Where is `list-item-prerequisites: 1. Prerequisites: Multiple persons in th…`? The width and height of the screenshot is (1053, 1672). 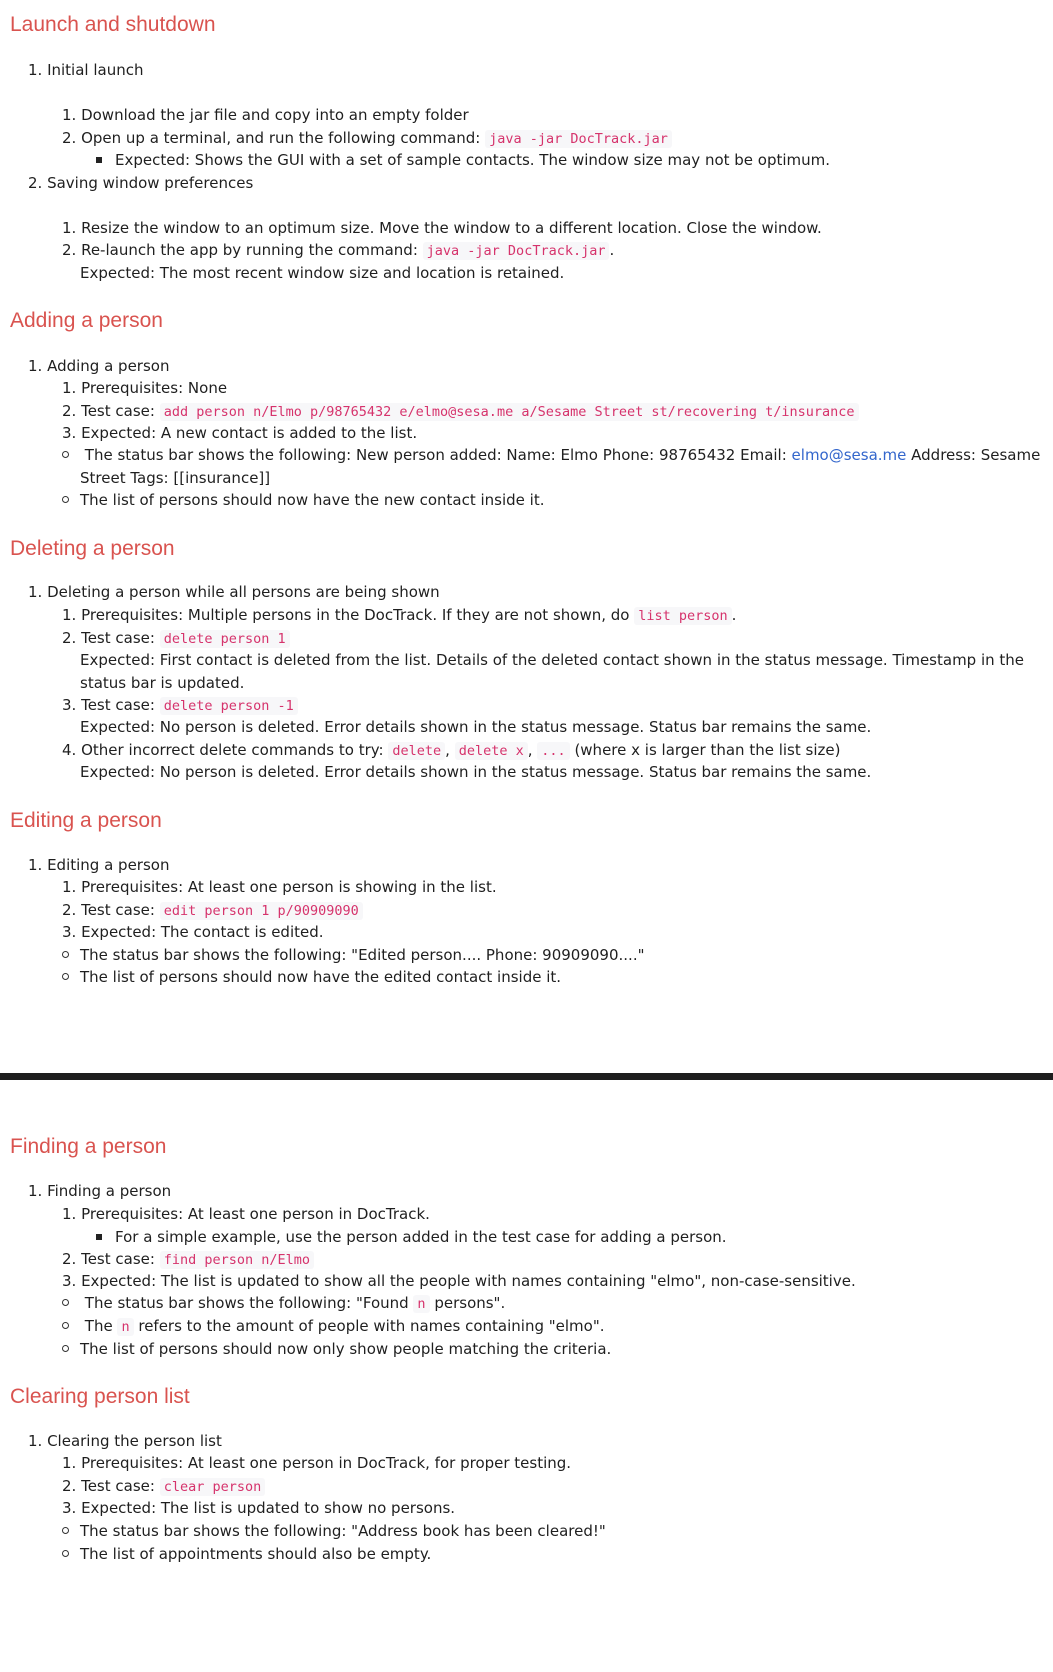
list-item-prerequisites: 1. Prerequisites: Multiple persons in th… is located at coordinates (399, 615).